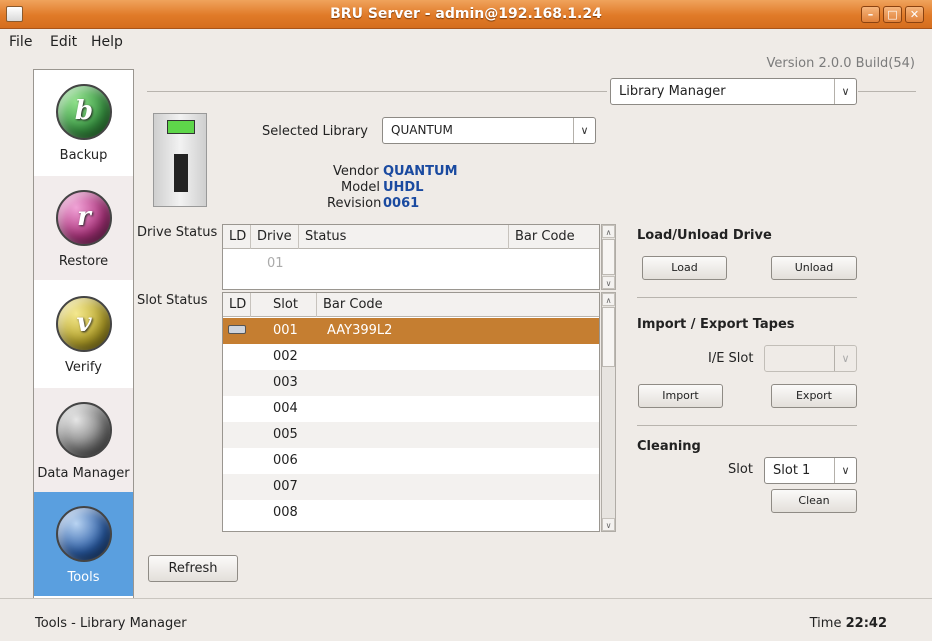 The image size is (932, 641). What do you see at coordinates (892, 14) in the screenshot?
I see `maximize-button: □` at bounding box center [892, 14].